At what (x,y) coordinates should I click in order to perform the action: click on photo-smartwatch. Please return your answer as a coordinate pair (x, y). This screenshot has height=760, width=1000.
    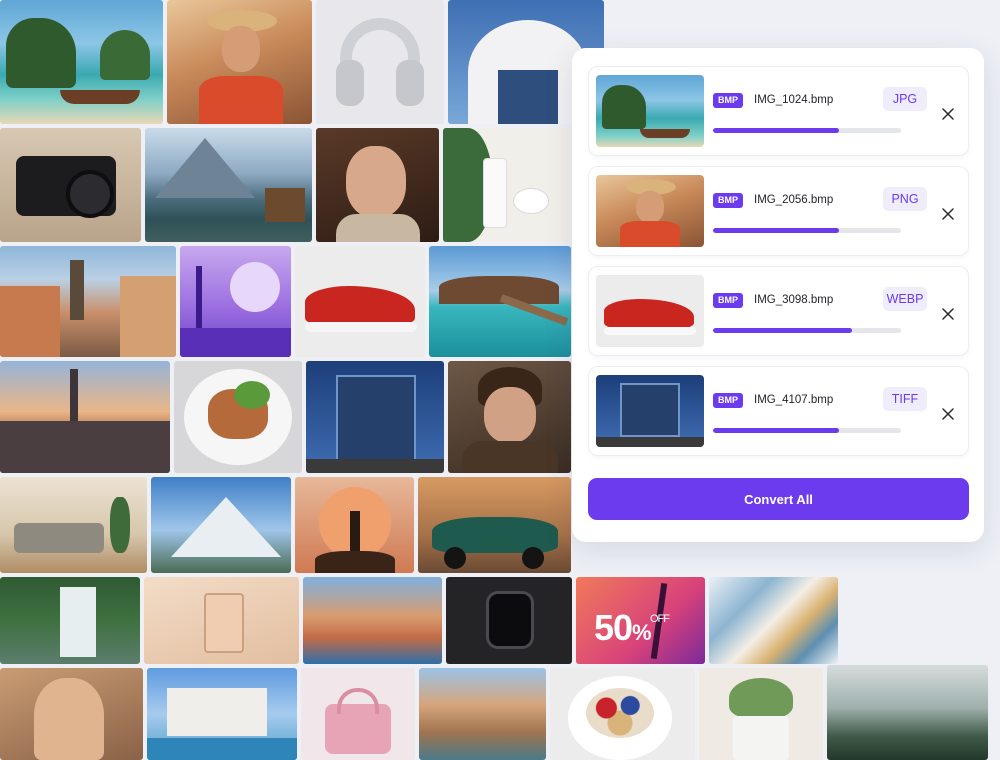
    Looking at the image, I should click on (509, 620).